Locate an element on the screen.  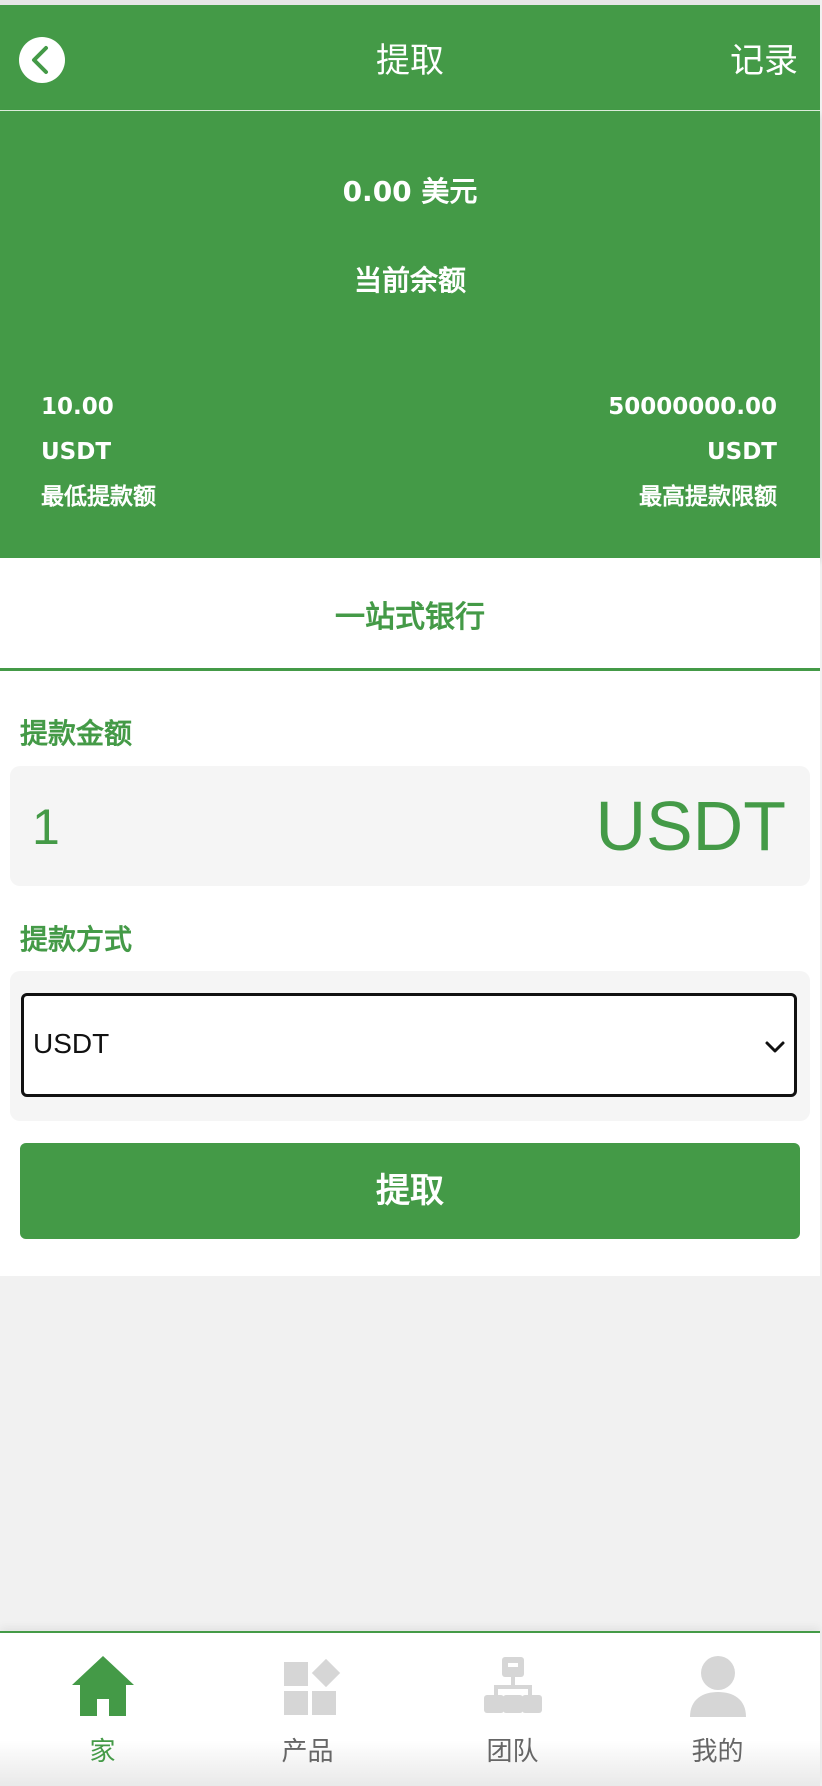
nav-item-team: 团队 is located at coordinates (512, 1709).